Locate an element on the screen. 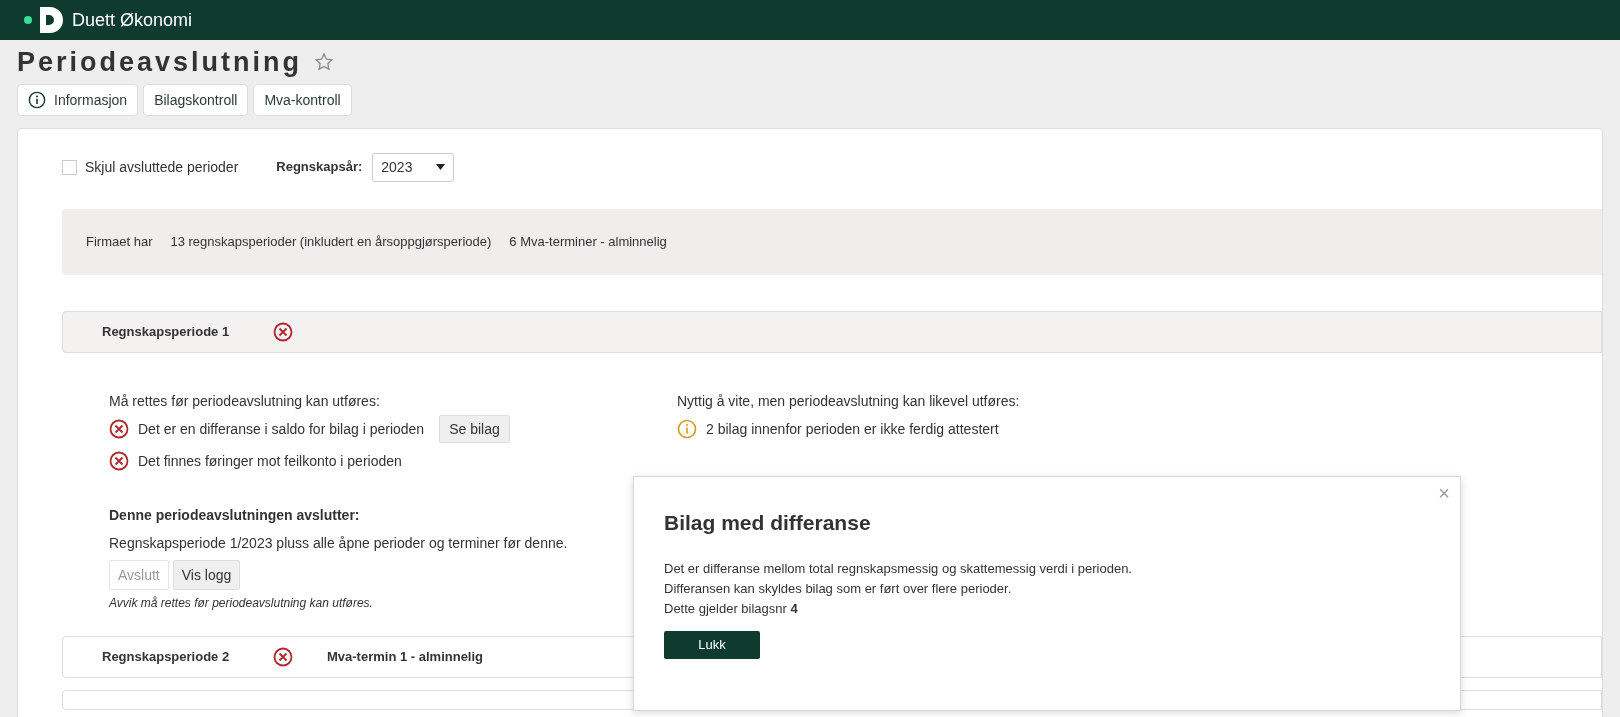 This screenshot has width=1620, height=717. dialog-text: Det er differanse mellom total regnskapsmessig og skattemessig verdi i perioden. is located at coordinates (898, 568).